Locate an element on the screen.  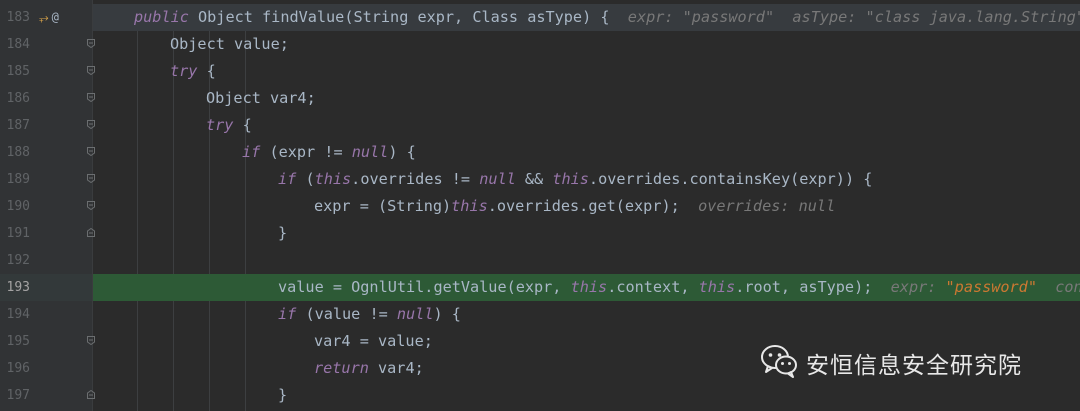
code-line: 184 Object value; is located at coordinates (540, 44).